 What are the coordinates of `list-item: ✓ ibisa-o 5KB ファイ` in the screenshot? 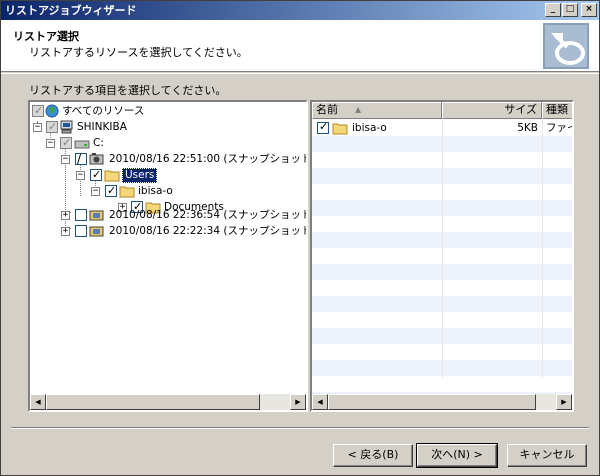 It's located at (442, 128).